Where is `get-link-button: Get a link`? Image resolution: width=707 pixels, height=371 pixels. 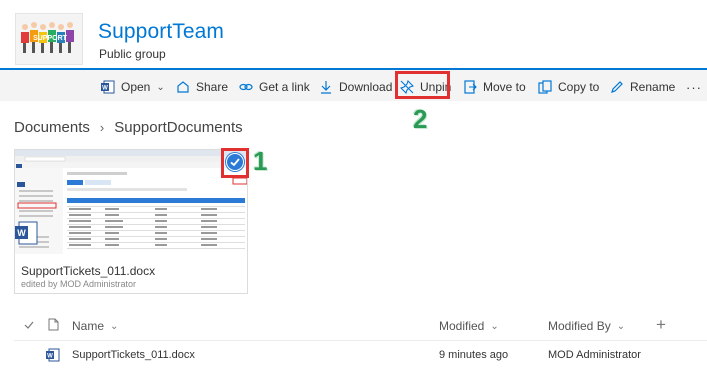
get-link-button: Get a link is located at coordinates (274, 87).